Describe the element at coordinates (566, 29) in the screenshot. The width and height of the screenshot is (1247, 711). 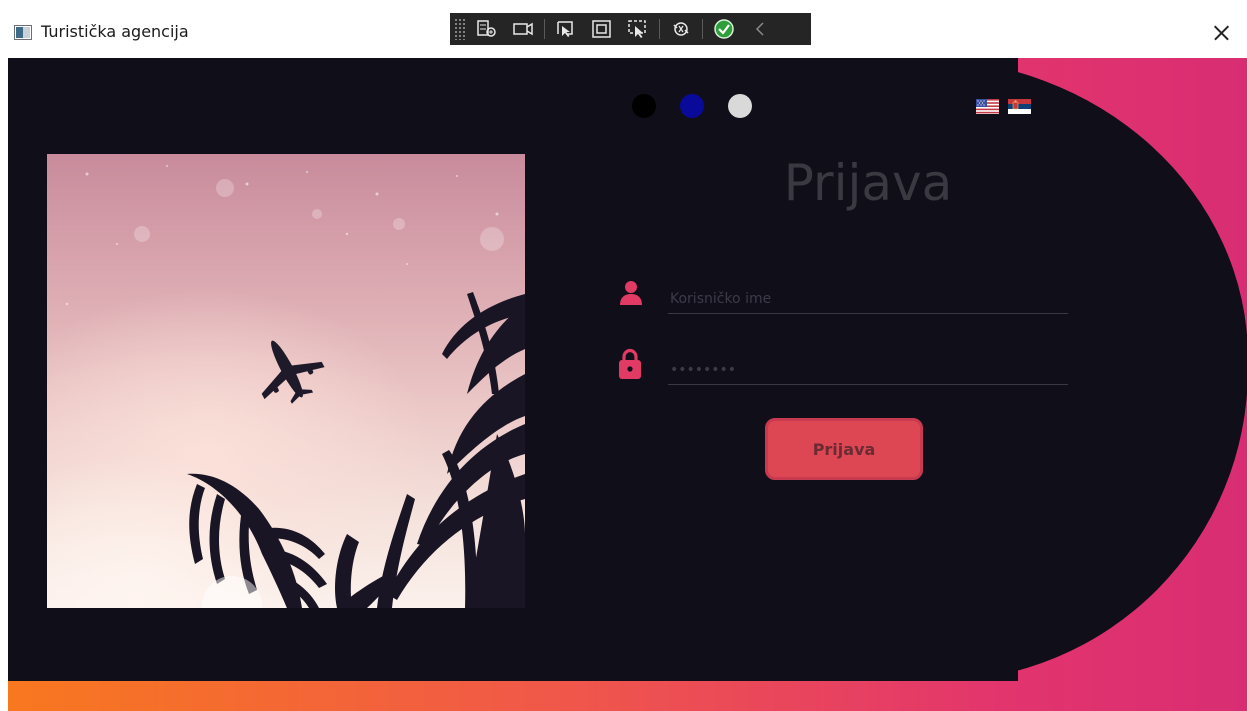
I see `select-element-icon` at that location.